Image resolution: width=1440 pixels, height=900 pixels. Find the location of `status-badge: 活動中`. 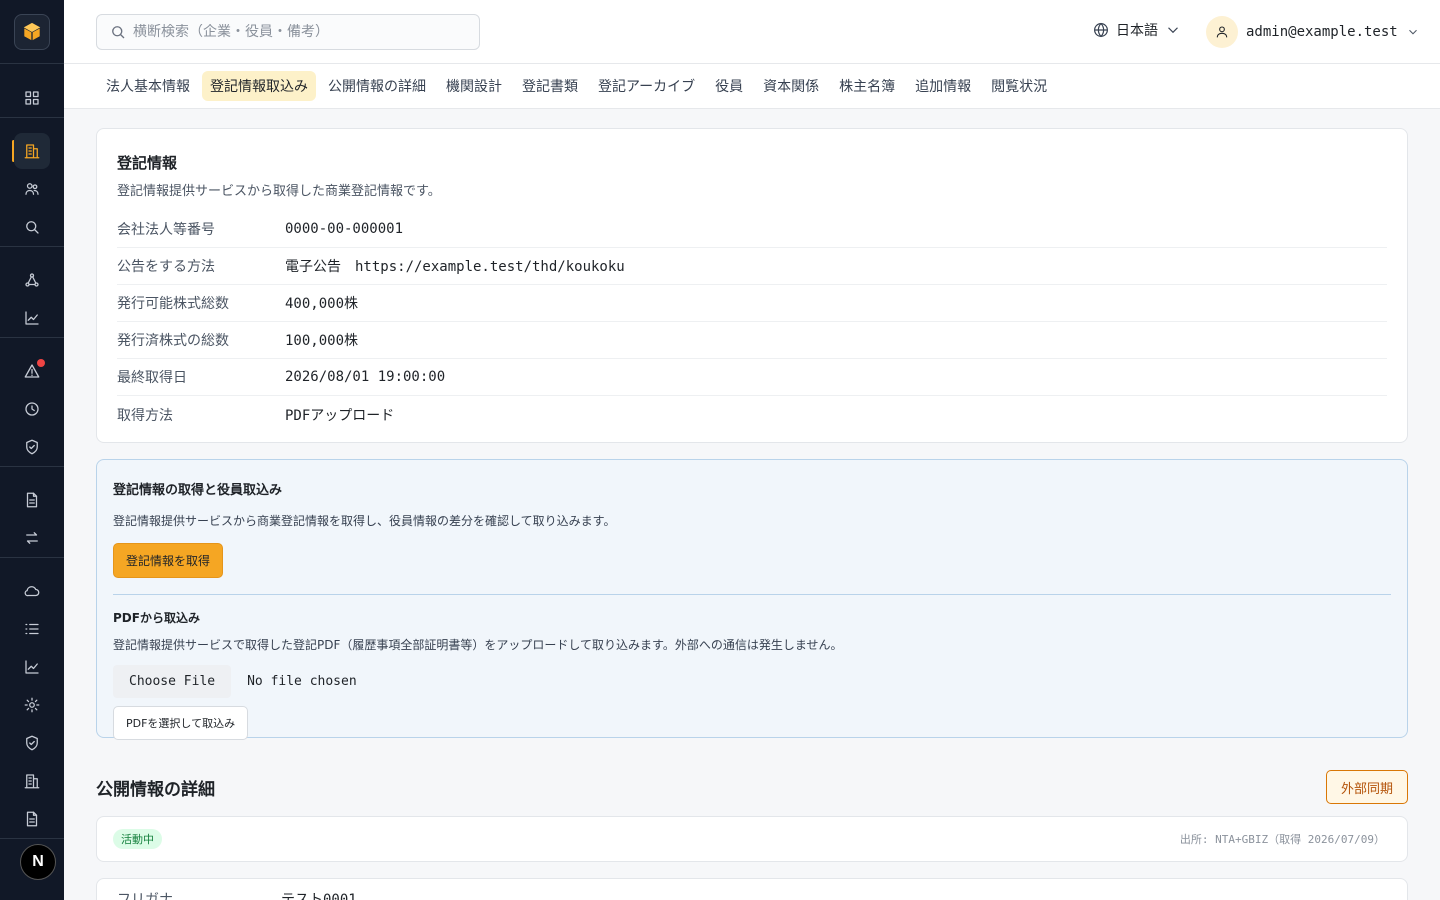

status-badge: 活動中 is located at coordinates (137, 839).